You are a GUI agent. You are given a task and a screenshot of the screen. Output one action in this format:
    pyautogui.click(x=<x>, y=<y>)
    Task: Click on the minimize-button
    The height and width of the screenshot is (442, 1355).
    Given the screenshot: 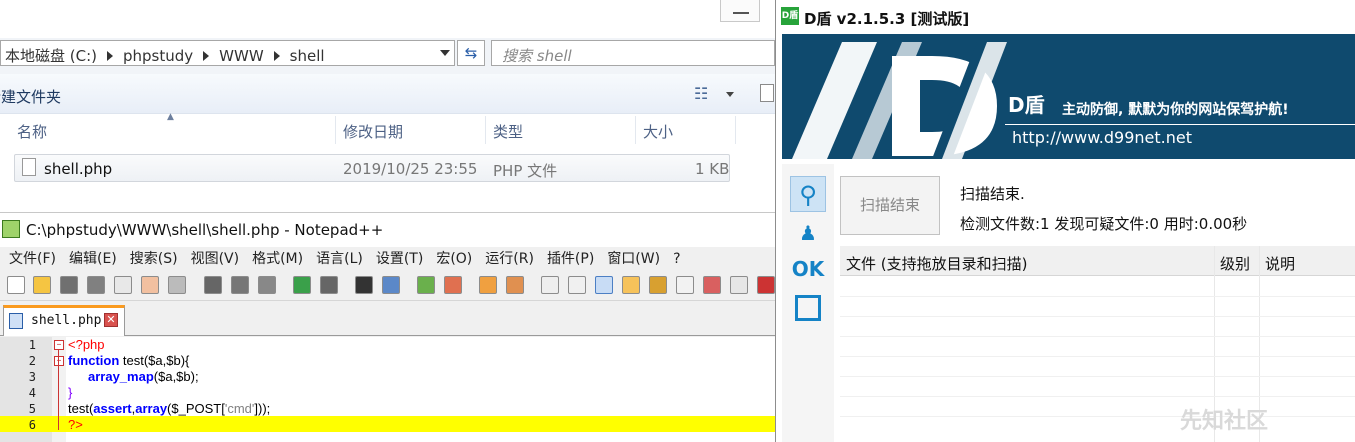 What is the action you would take?
    pyautogui.click(x=740, y=11)
    